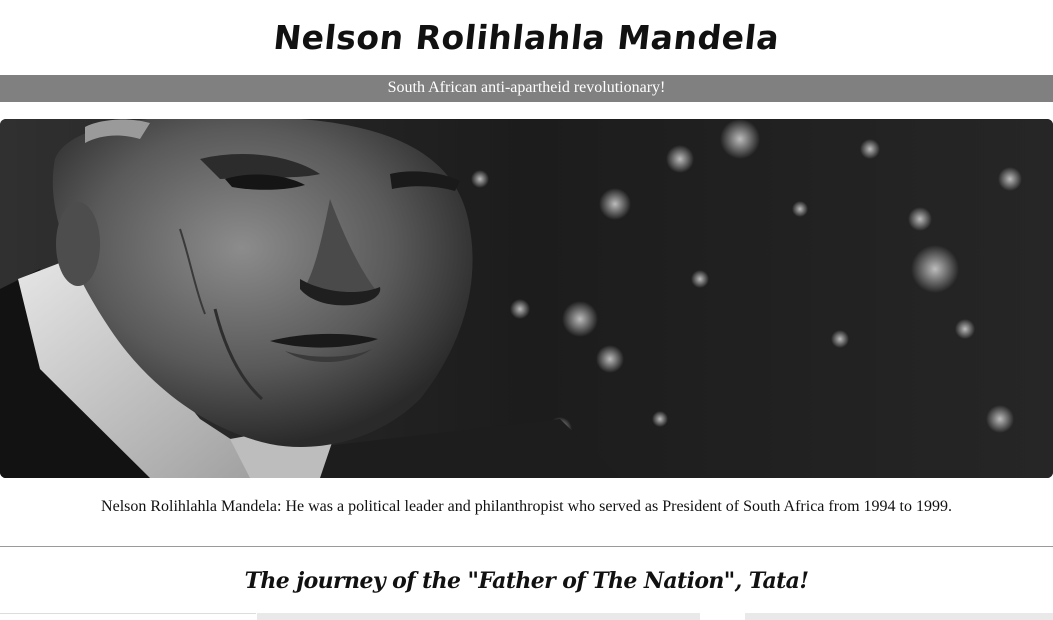 This screenshot has width=1053, height=620. I want to click on timeline-panel-center, so click(478, 616).